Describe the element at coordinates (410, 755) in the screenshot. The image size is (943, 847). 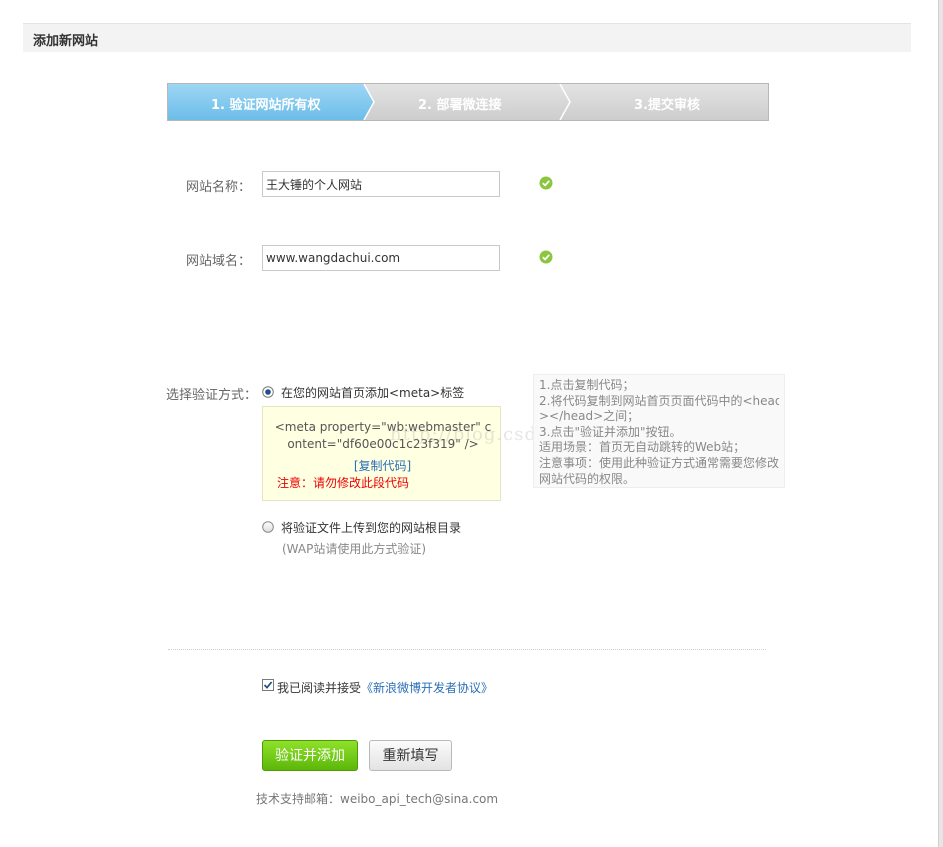
I see `reset-button: 重新填写` at that location.